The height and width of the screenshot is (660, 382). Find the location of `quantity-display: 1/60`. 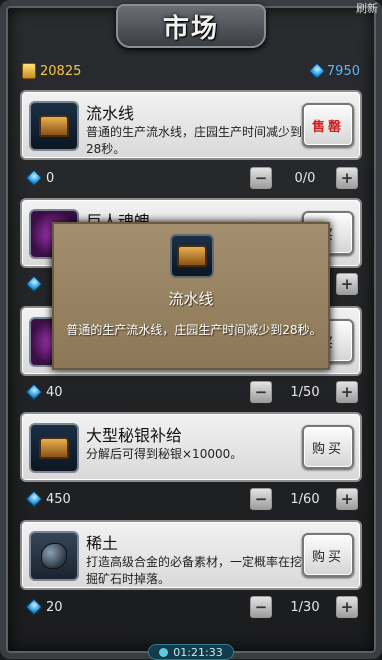

quantity-display: 1/60 is located at coordinates (305, 499).